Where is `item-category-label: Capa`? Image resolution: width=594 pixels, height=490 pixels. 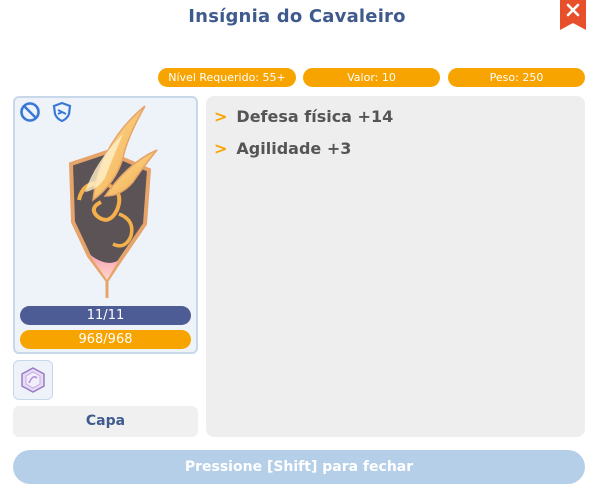 item-category-label: Capa is located at coordinates (105, 421).